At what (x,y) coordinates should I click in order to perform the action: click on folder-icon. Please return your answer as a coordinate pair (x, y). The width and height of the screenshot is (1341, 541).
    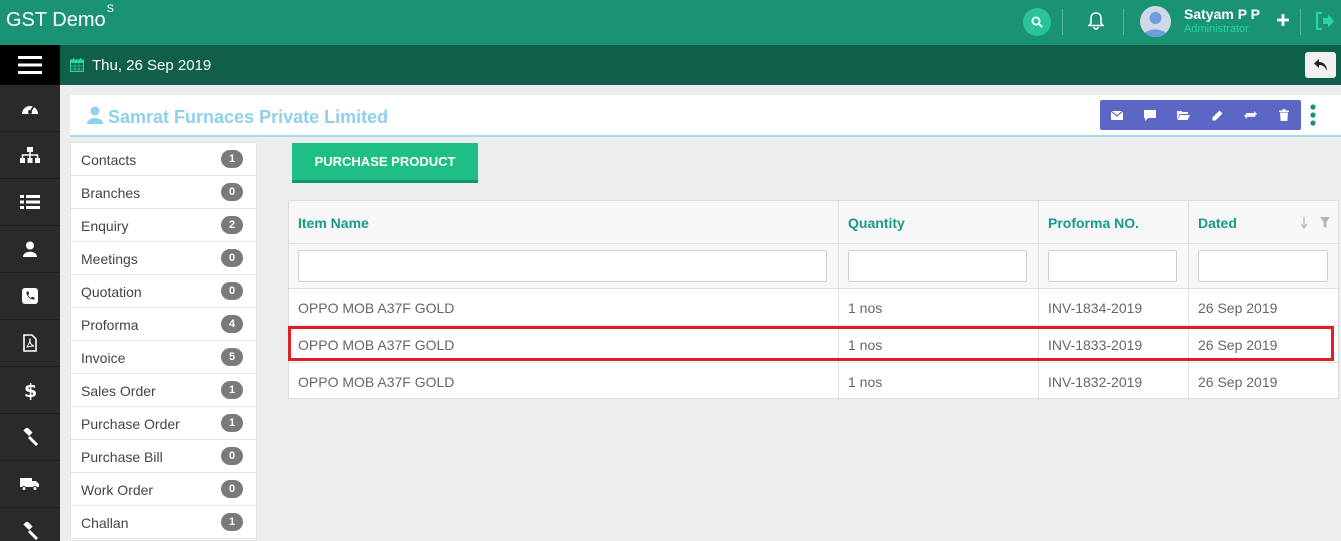
    Looking at the image, I should click on (1184, 115).